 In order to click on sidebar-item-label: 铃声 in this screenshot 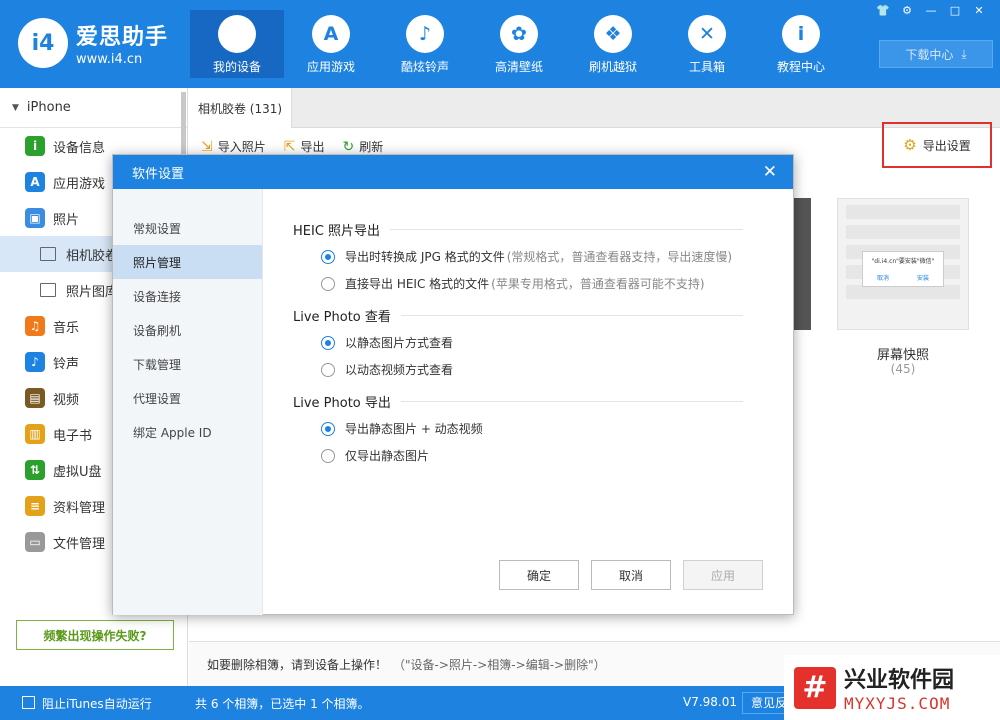, I will do `click(66, 364)`.